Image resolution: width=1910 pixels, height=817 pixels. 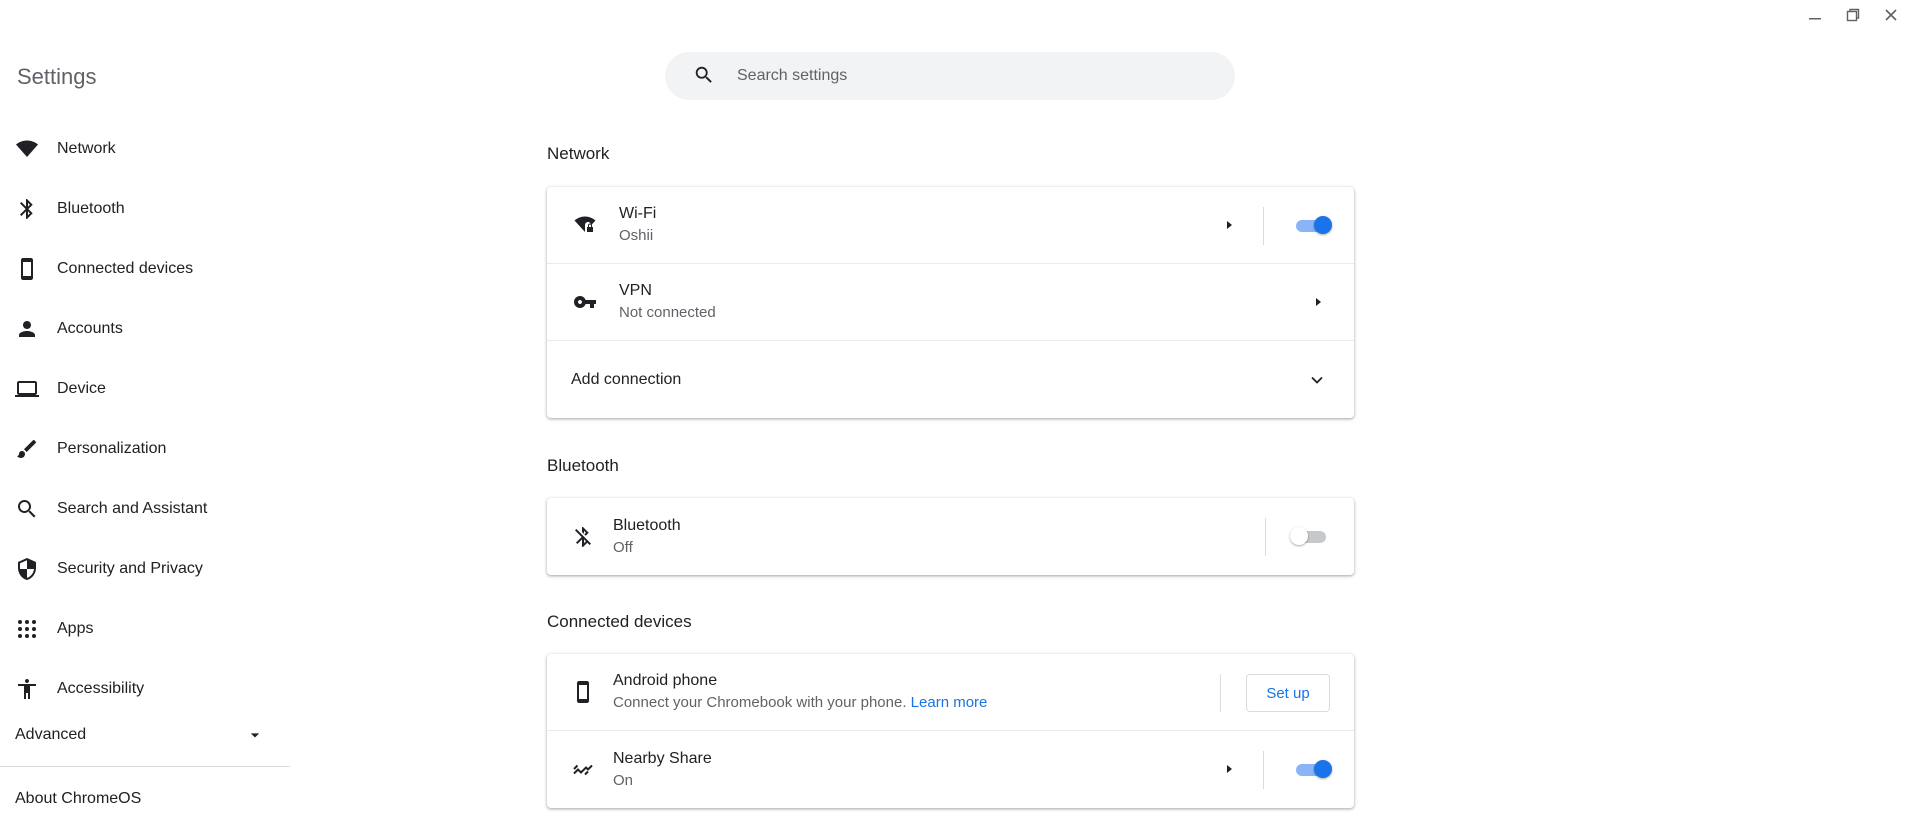 What do you see at coordinates (1317, 380) in the screenshot?
I see `chevron-down-icon` at bounding box center [1317, 380].